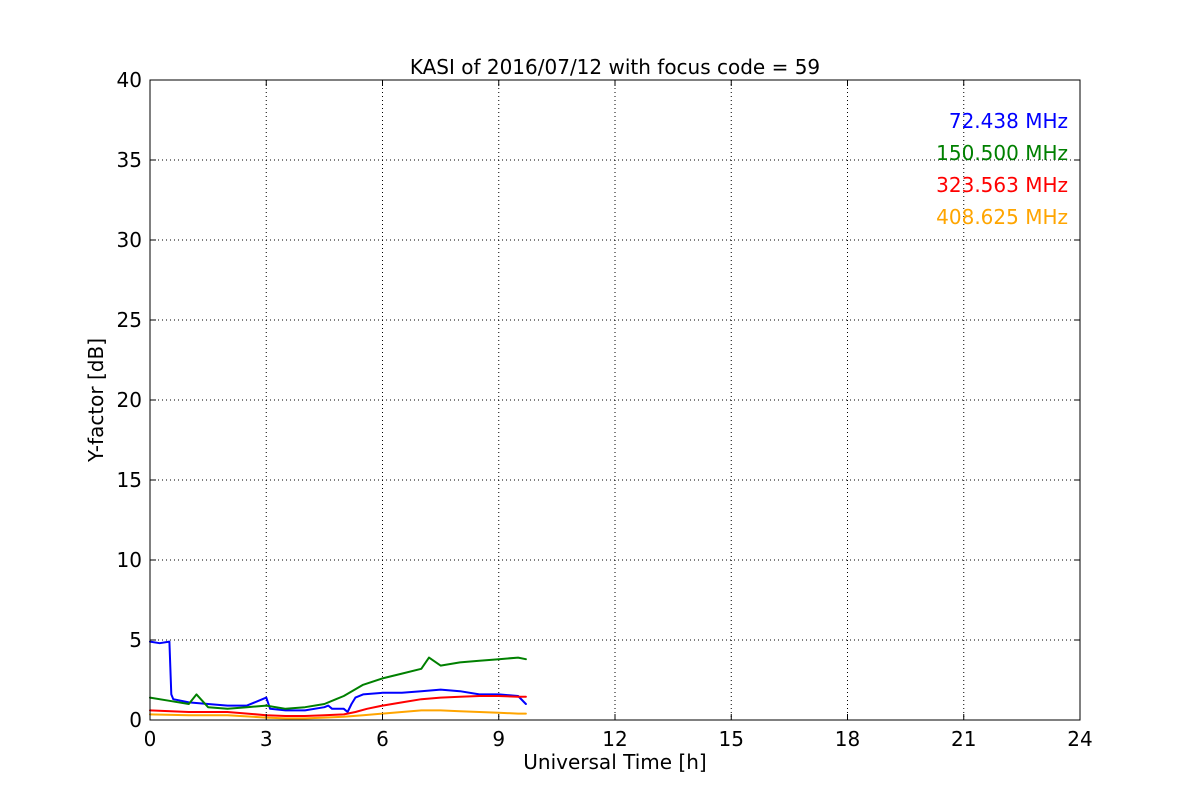  What do you see at coordinates (1079, 739) in the screenshot?
I see `x-tick-label: 24` at bounding box center [1079, 739].